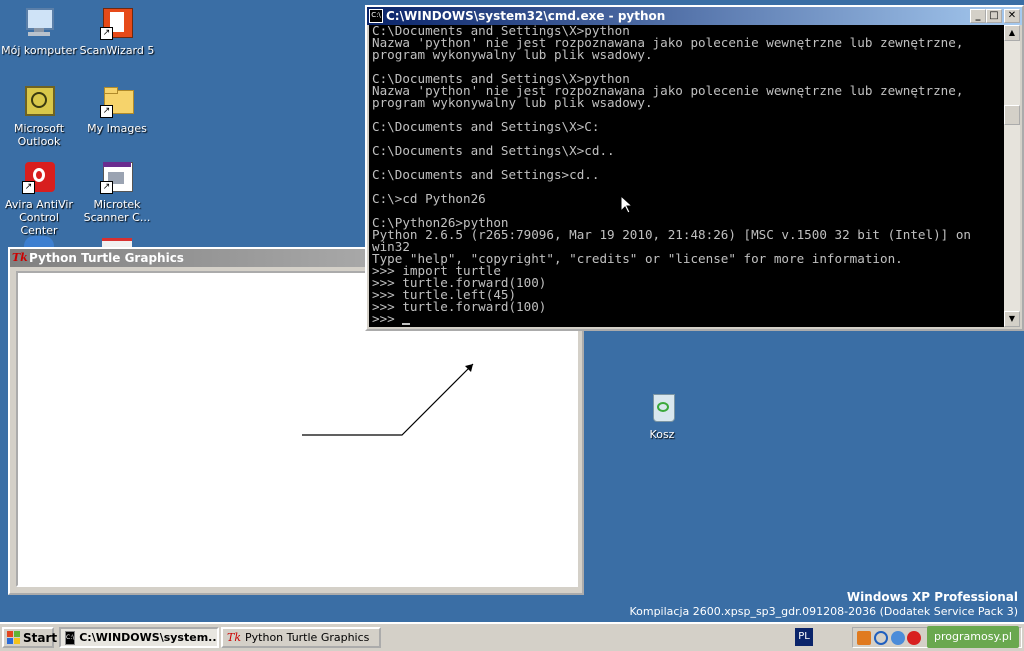 The width and height of the screenshot is (1024, 651). What do you see at coordinates (39, 217) in the screenshot?
I see `desktop-icon-label: Avira AntiVir Control Center` at bounding box center [39, 217].